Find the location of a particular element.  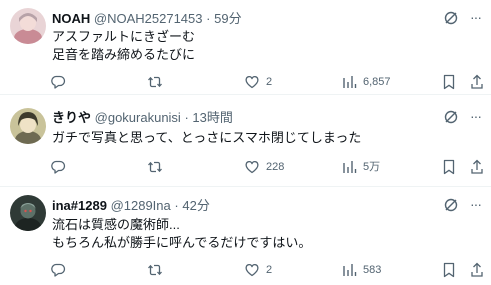

user-handle: @gokurakunisi is located at coordinates (138, 117).